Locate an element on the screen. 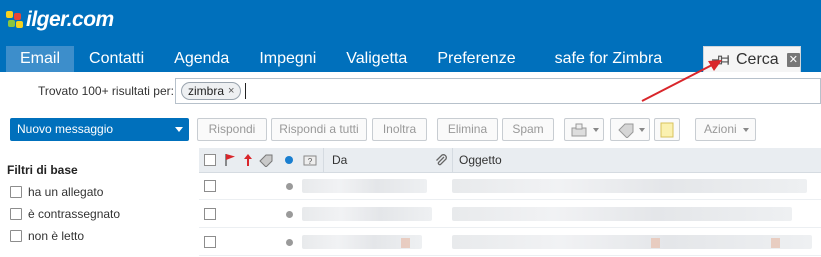  search-token: zimbra × is located at coordinates (211, 91).